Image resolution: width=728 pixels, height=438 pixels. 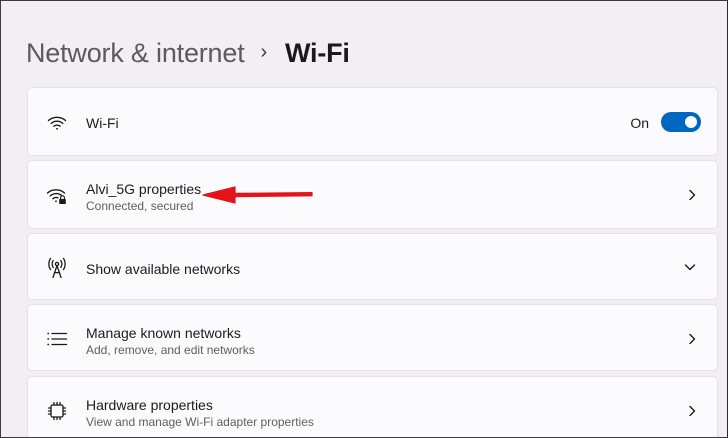 I want to click on wifi-icon, so click(x=57, y=123).